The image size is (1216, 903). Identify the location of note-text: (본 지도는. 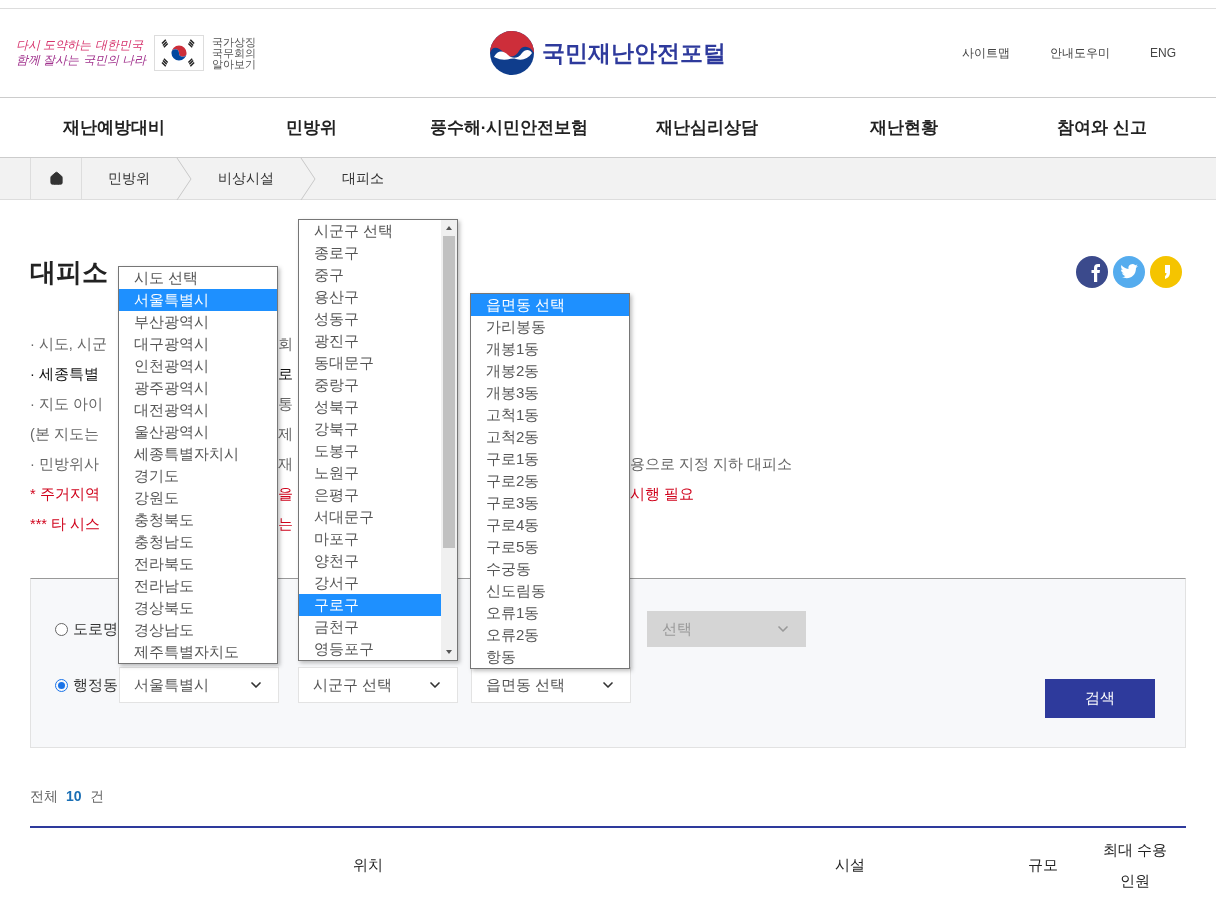
(65, 435).